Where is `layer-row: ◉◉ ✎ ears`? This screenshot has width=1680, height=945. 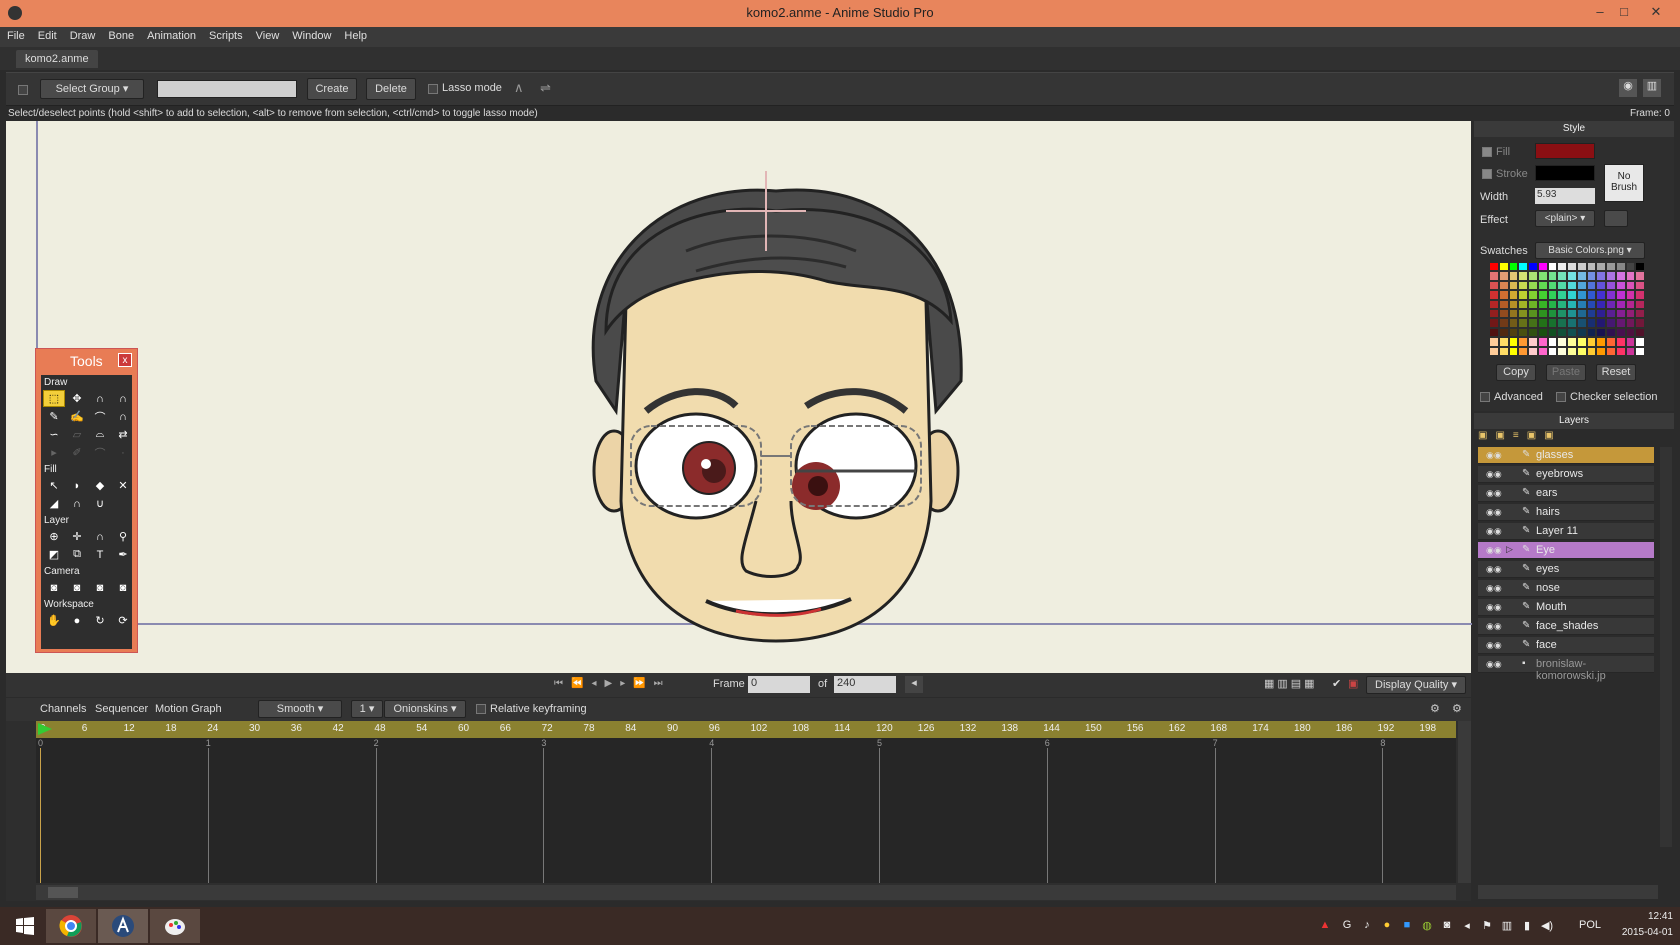
layer-row: ◉◉ ✎ ears is located at coordinates (1566, 493).